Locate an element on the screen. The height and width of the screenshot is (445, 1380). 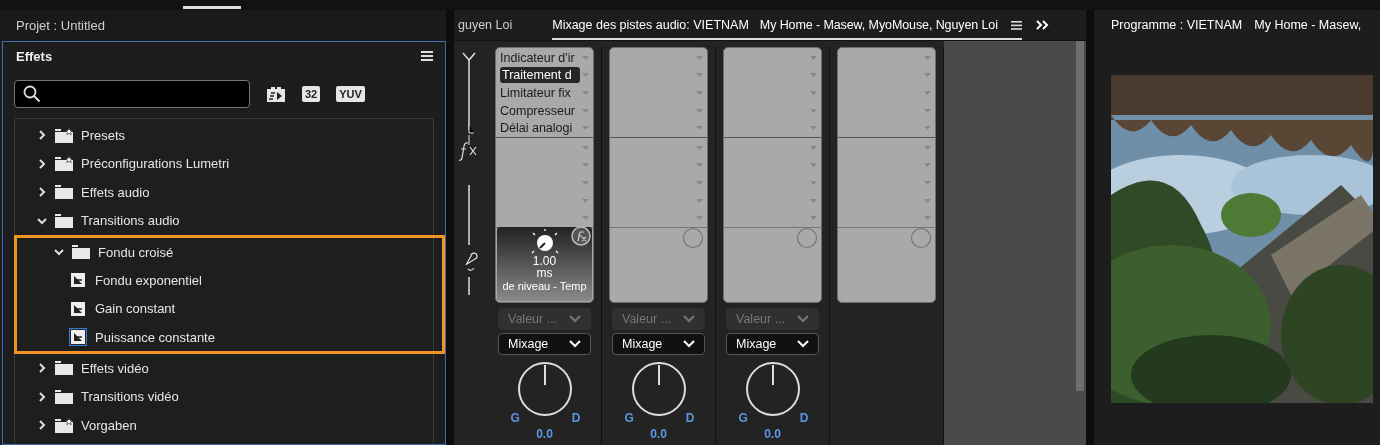
tree-item: Effets vidéo is located at coordinates (115, 368).